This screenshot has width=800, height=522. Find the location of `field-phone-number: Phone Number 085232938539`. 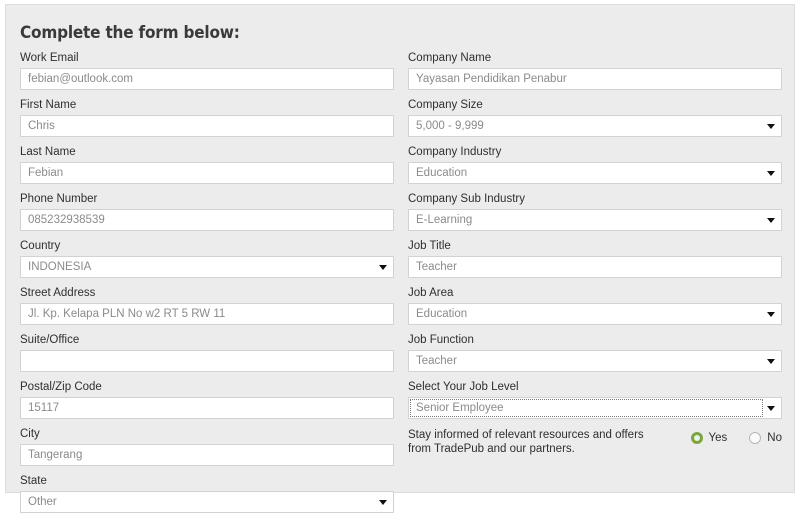

field-phone-number: Phone Number 085232938539 is located at coordinates (207, 212).